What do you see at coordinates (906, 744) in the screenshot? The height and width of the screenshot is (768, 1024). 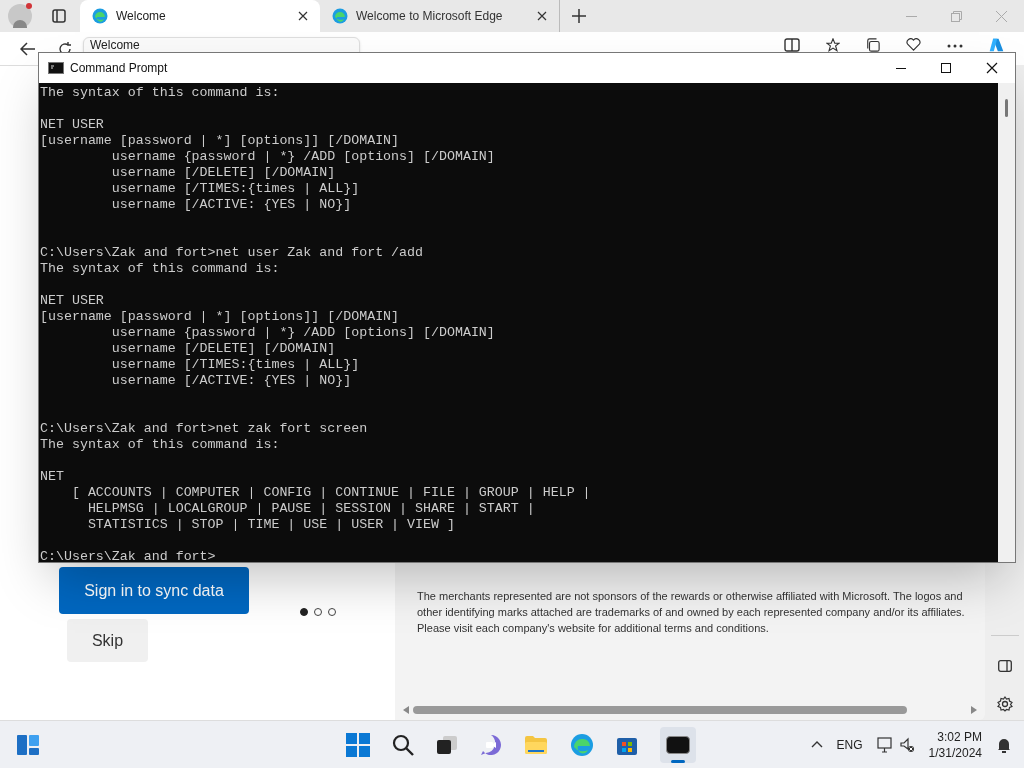 I see `volume-muted-icon` at bounding box center [906, 744].